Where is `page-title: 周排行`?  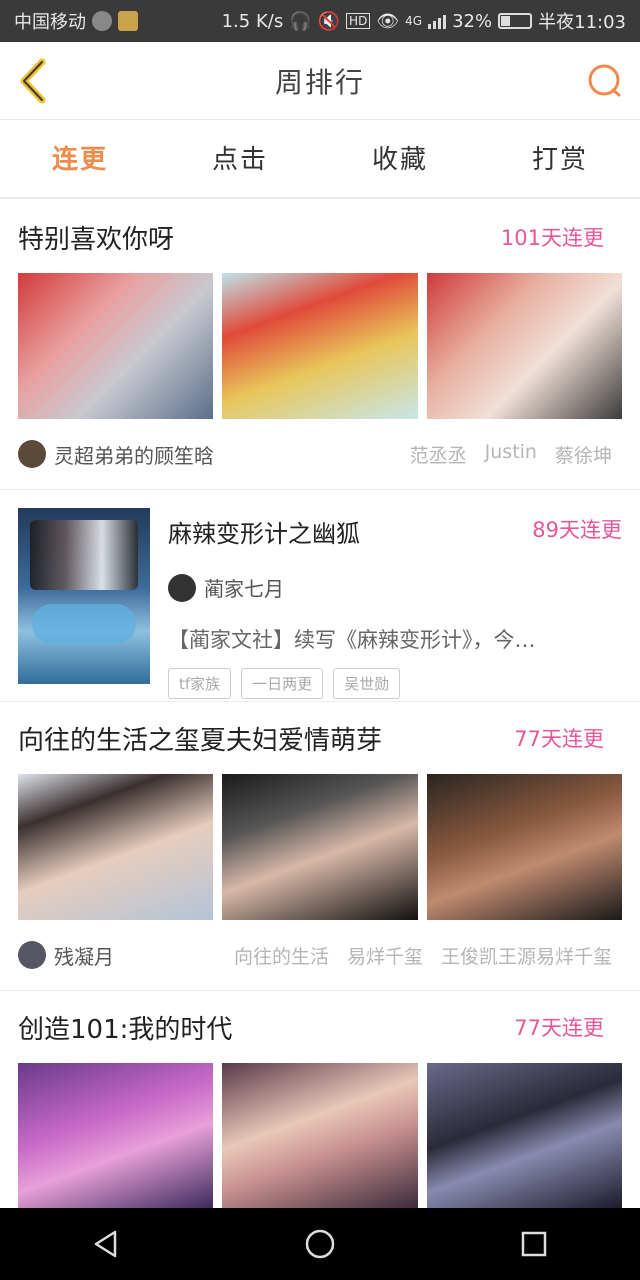
page-title: 周排行 is located at coordinates (319, 82).